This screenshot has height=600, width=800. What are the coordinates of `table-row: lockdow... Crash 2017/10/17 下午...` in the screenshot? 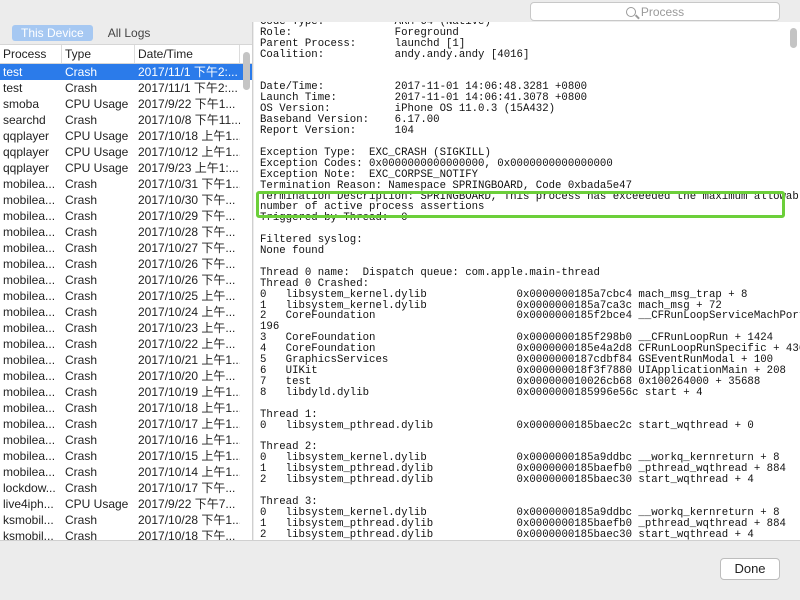 It's located at (126, 488).